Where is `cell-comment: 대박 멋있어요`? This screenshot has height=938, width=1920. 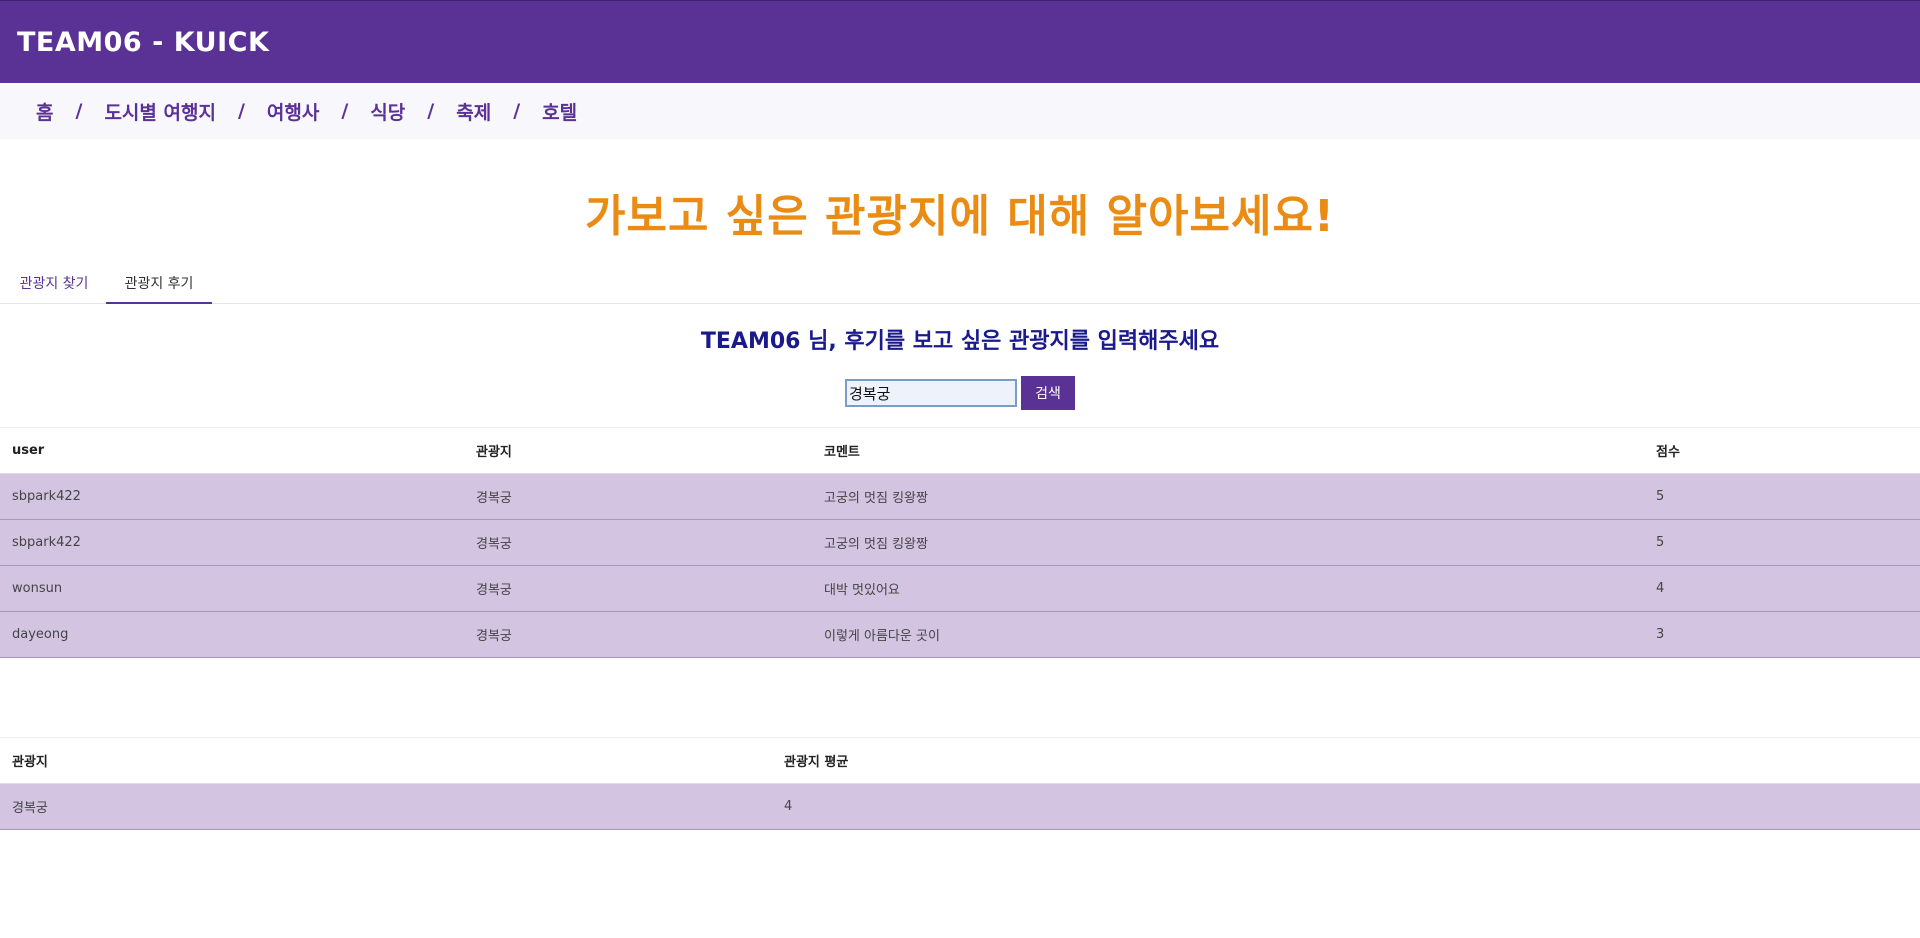
cell-comment: 대박 멋있어요 is located at coordinates (1228, 588).